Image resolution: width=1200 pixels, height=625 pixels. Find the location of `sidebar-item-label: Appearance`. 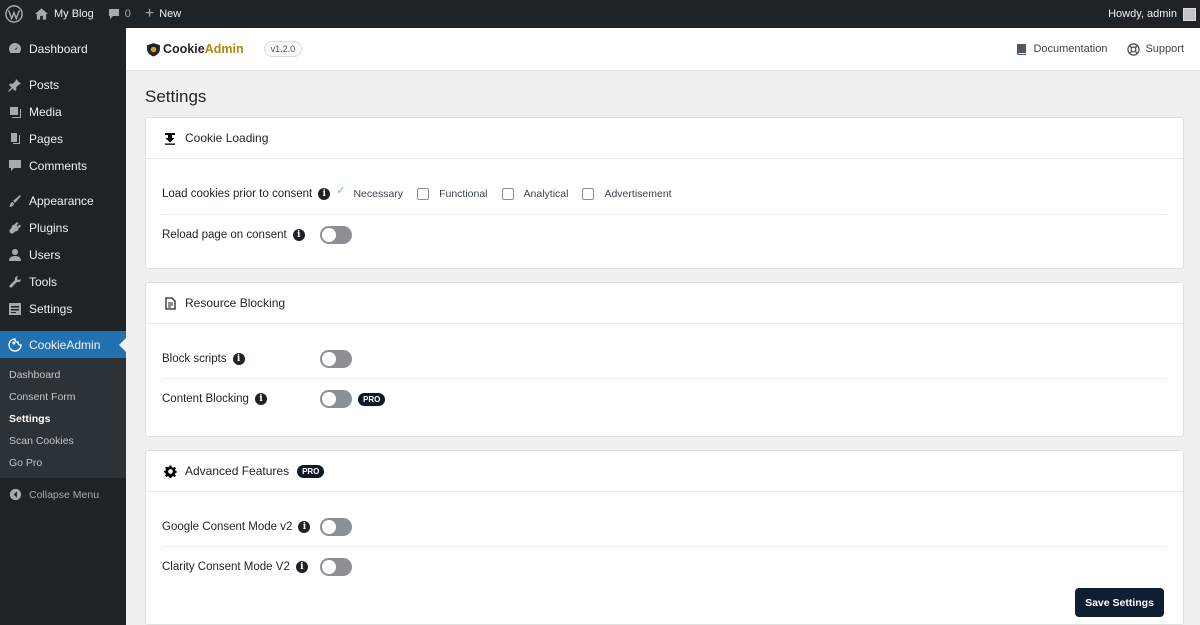

sidebar-item-label: Appearance is located at coordinates (61, 200).